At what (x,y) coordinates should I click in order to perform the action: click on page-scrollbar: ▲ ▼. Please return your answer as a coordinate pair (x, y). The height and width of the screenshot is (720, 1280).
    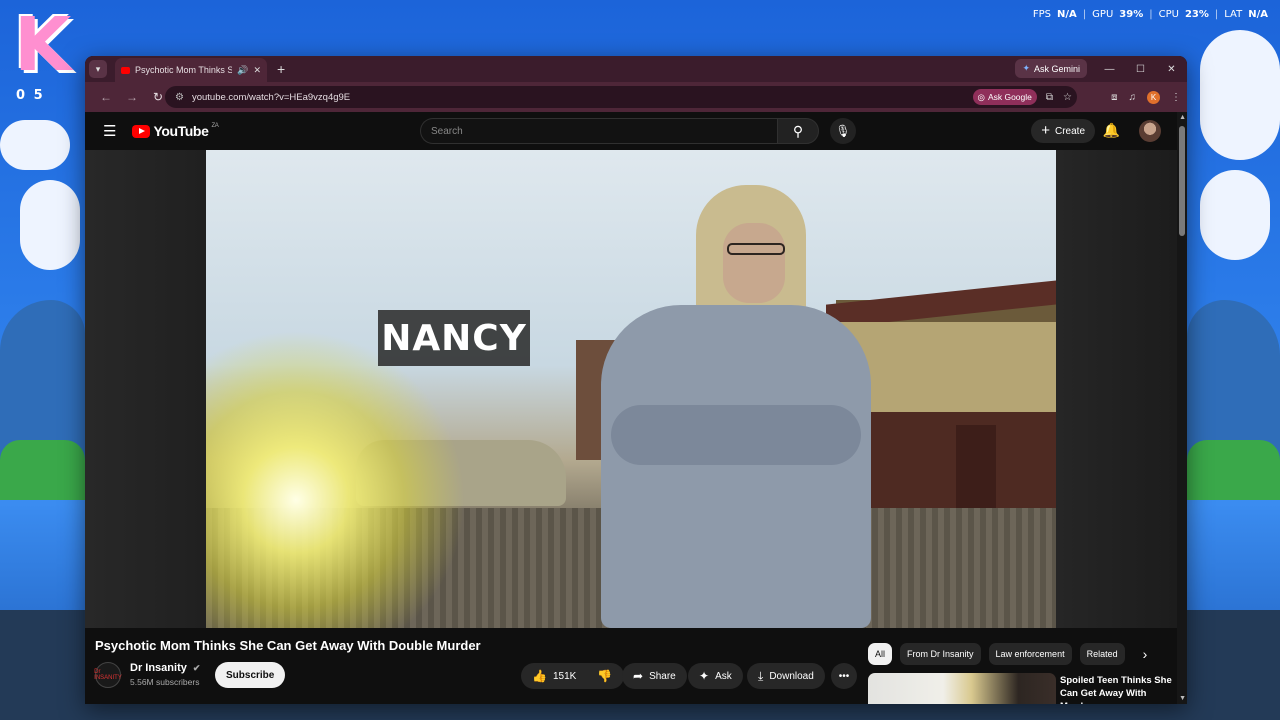
    Looking at the image, I should click on (1182, 408).